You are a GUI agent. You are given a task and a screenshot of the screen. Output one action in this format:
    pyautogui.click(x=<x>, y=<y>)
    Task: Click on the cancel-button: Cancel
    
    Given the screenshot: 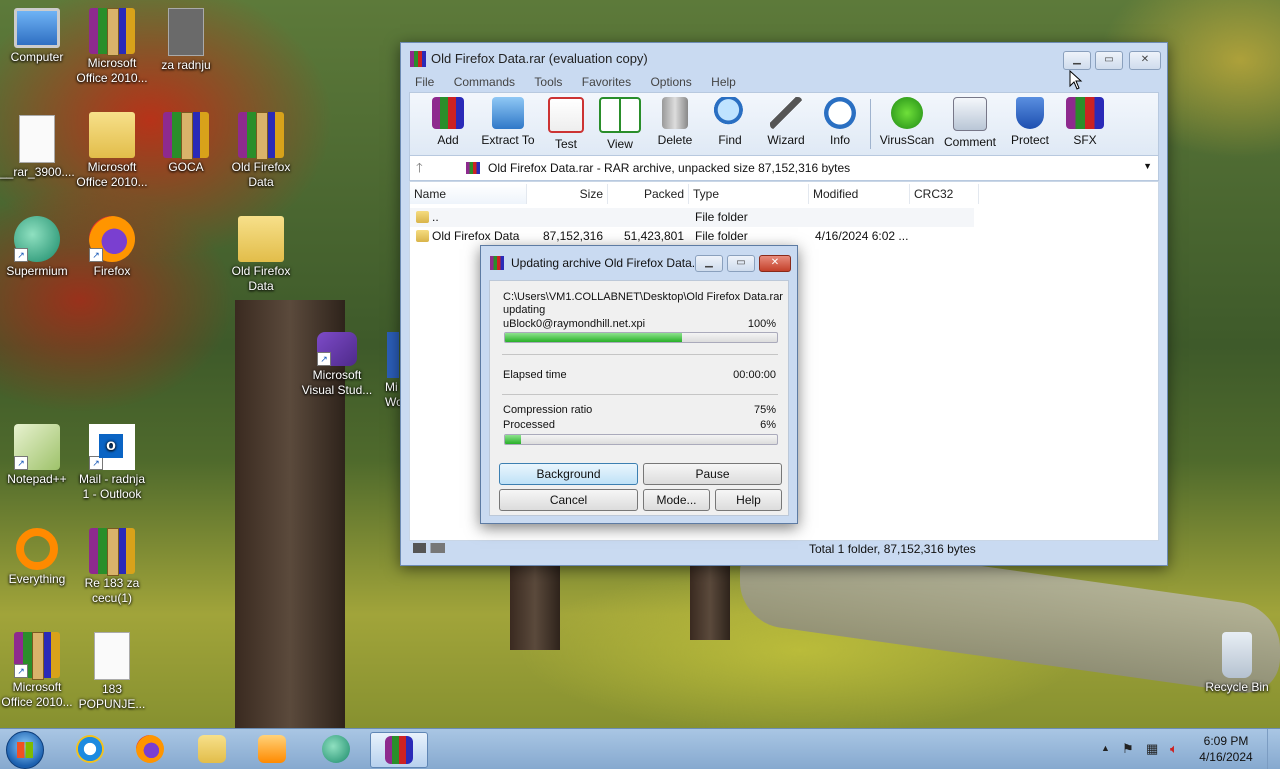 What is the action you would take?
    pyautogui.click(x=568, y=500)
    